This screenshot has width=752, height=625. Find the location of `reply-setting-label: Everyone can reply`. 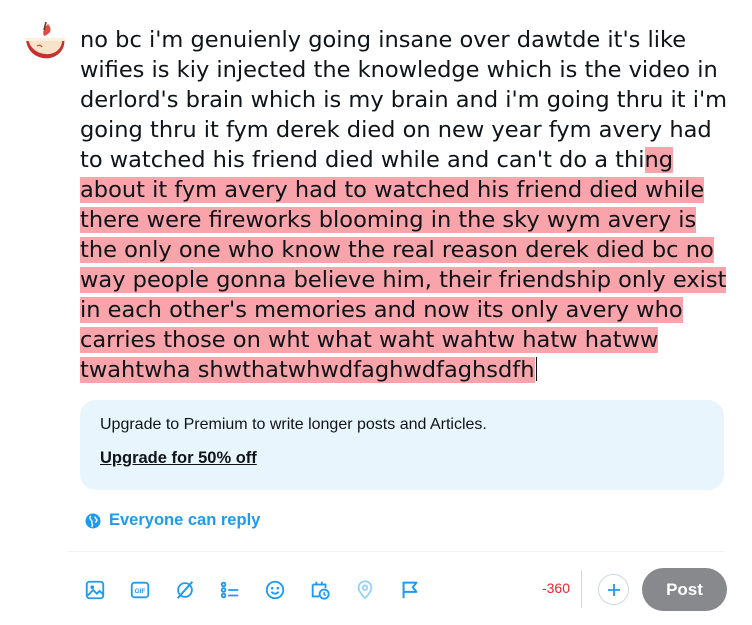

reply-setting-label: Everyone can reply is located at coordinates (185, 520).